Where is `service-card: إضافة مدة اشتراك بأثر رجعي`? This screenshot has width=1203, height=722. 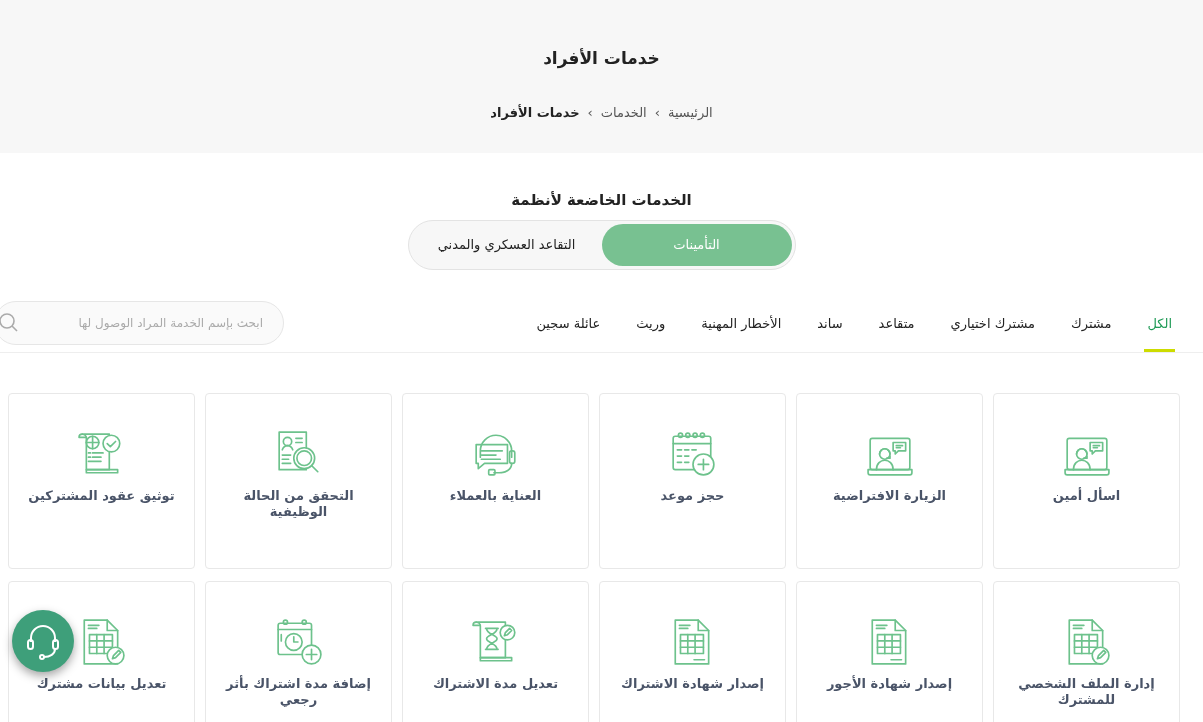
service-card: إضافة مدة اشتراك بأثر رجعي is located at coordinates (298, 651).